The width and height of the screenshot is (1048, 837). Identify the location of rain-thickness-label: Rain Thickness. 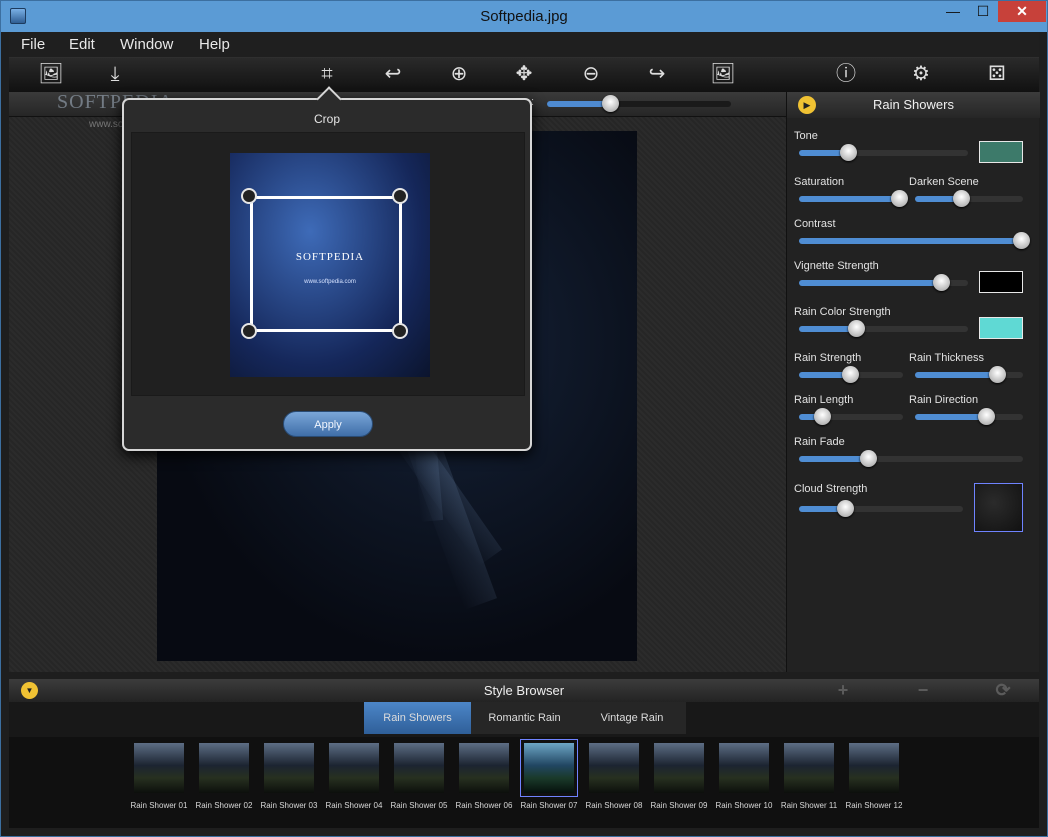
(946, 358).